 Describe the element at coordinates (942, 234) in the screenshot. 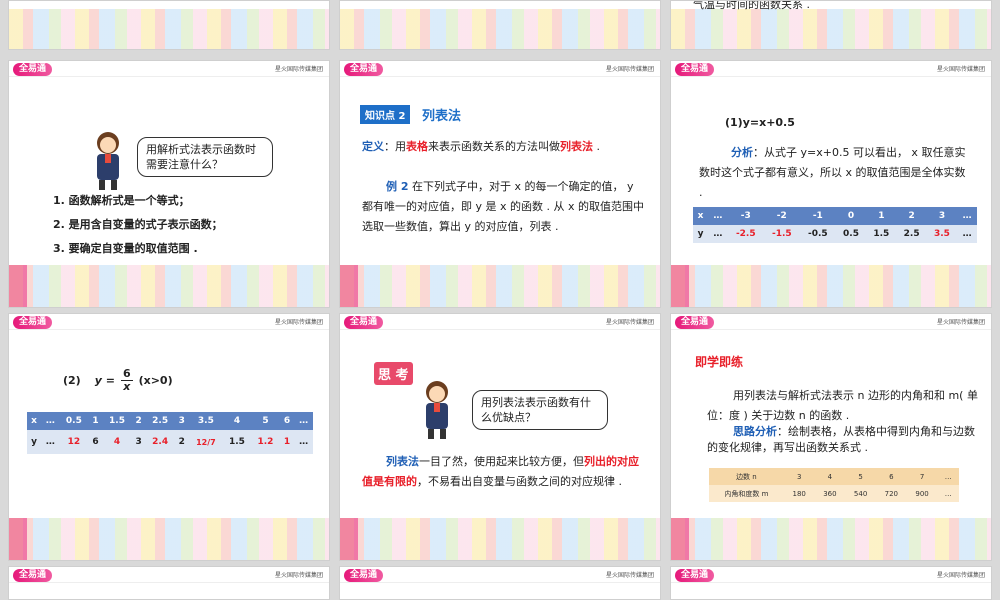

I see `table-cell: 3.5` at that location.